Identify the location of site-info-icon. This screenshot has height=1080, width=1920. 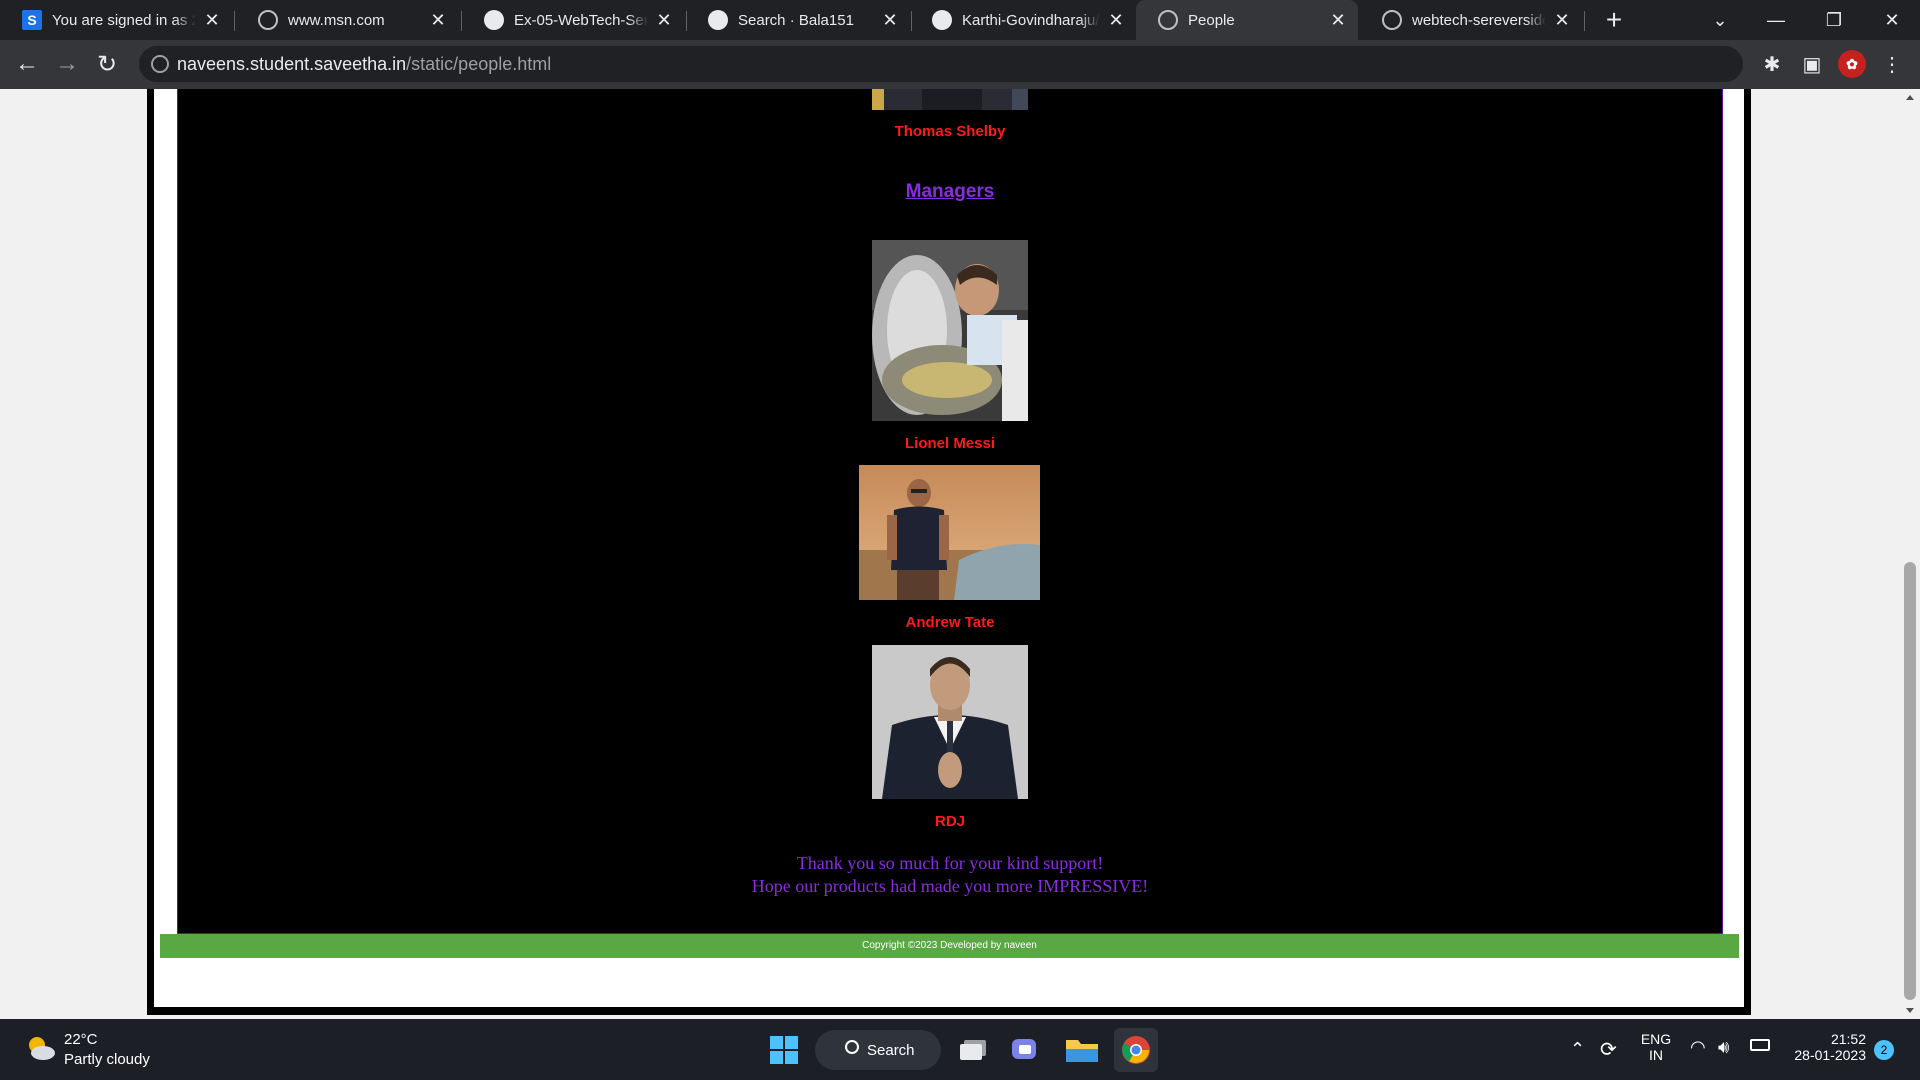
(160, 64).